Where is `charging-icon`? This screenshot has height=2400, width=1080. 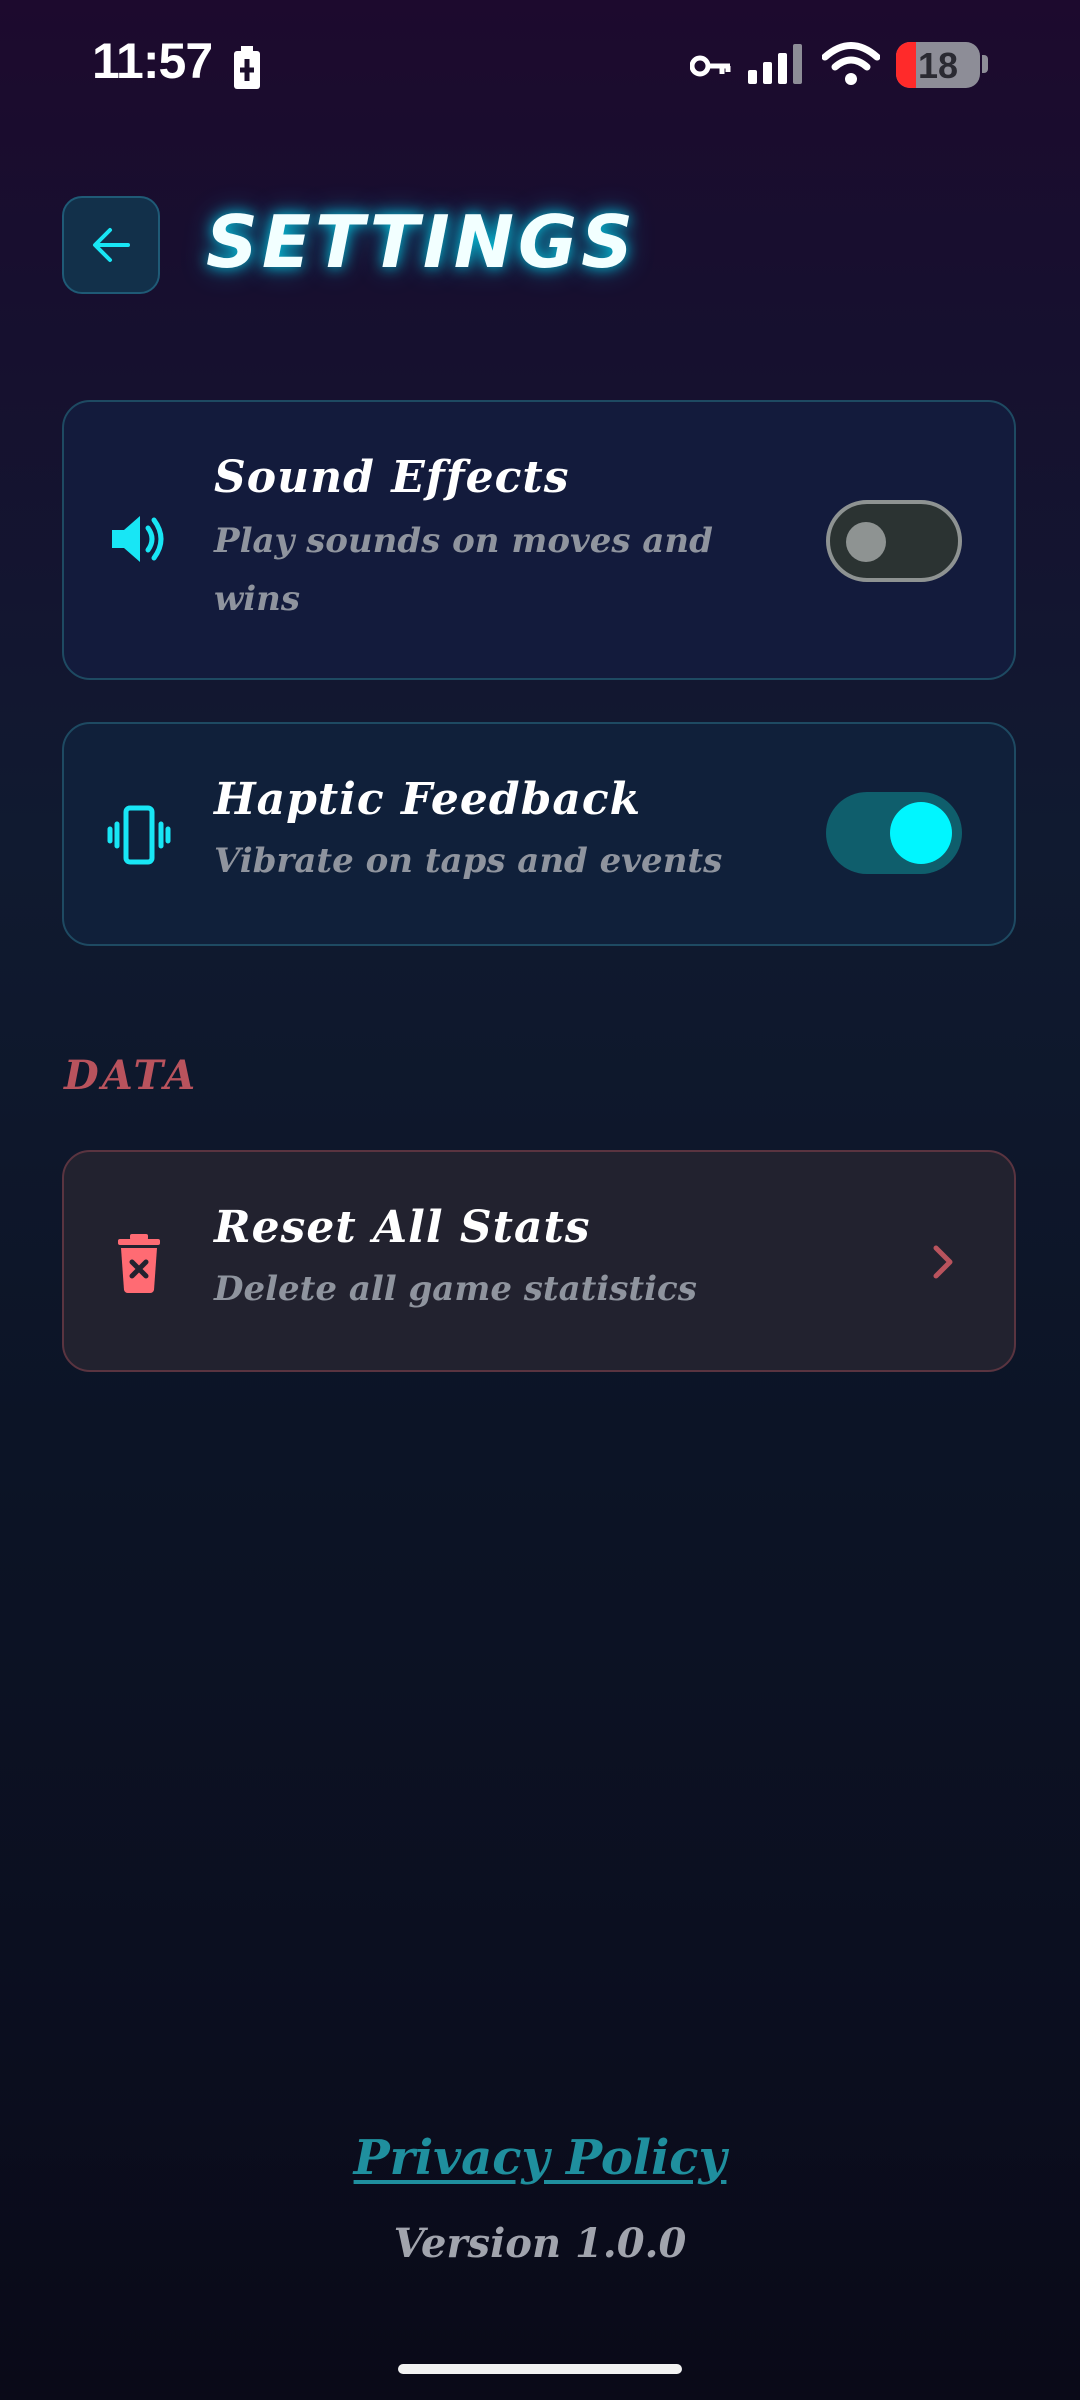 charging-icon is located at coordinates (247, 67).